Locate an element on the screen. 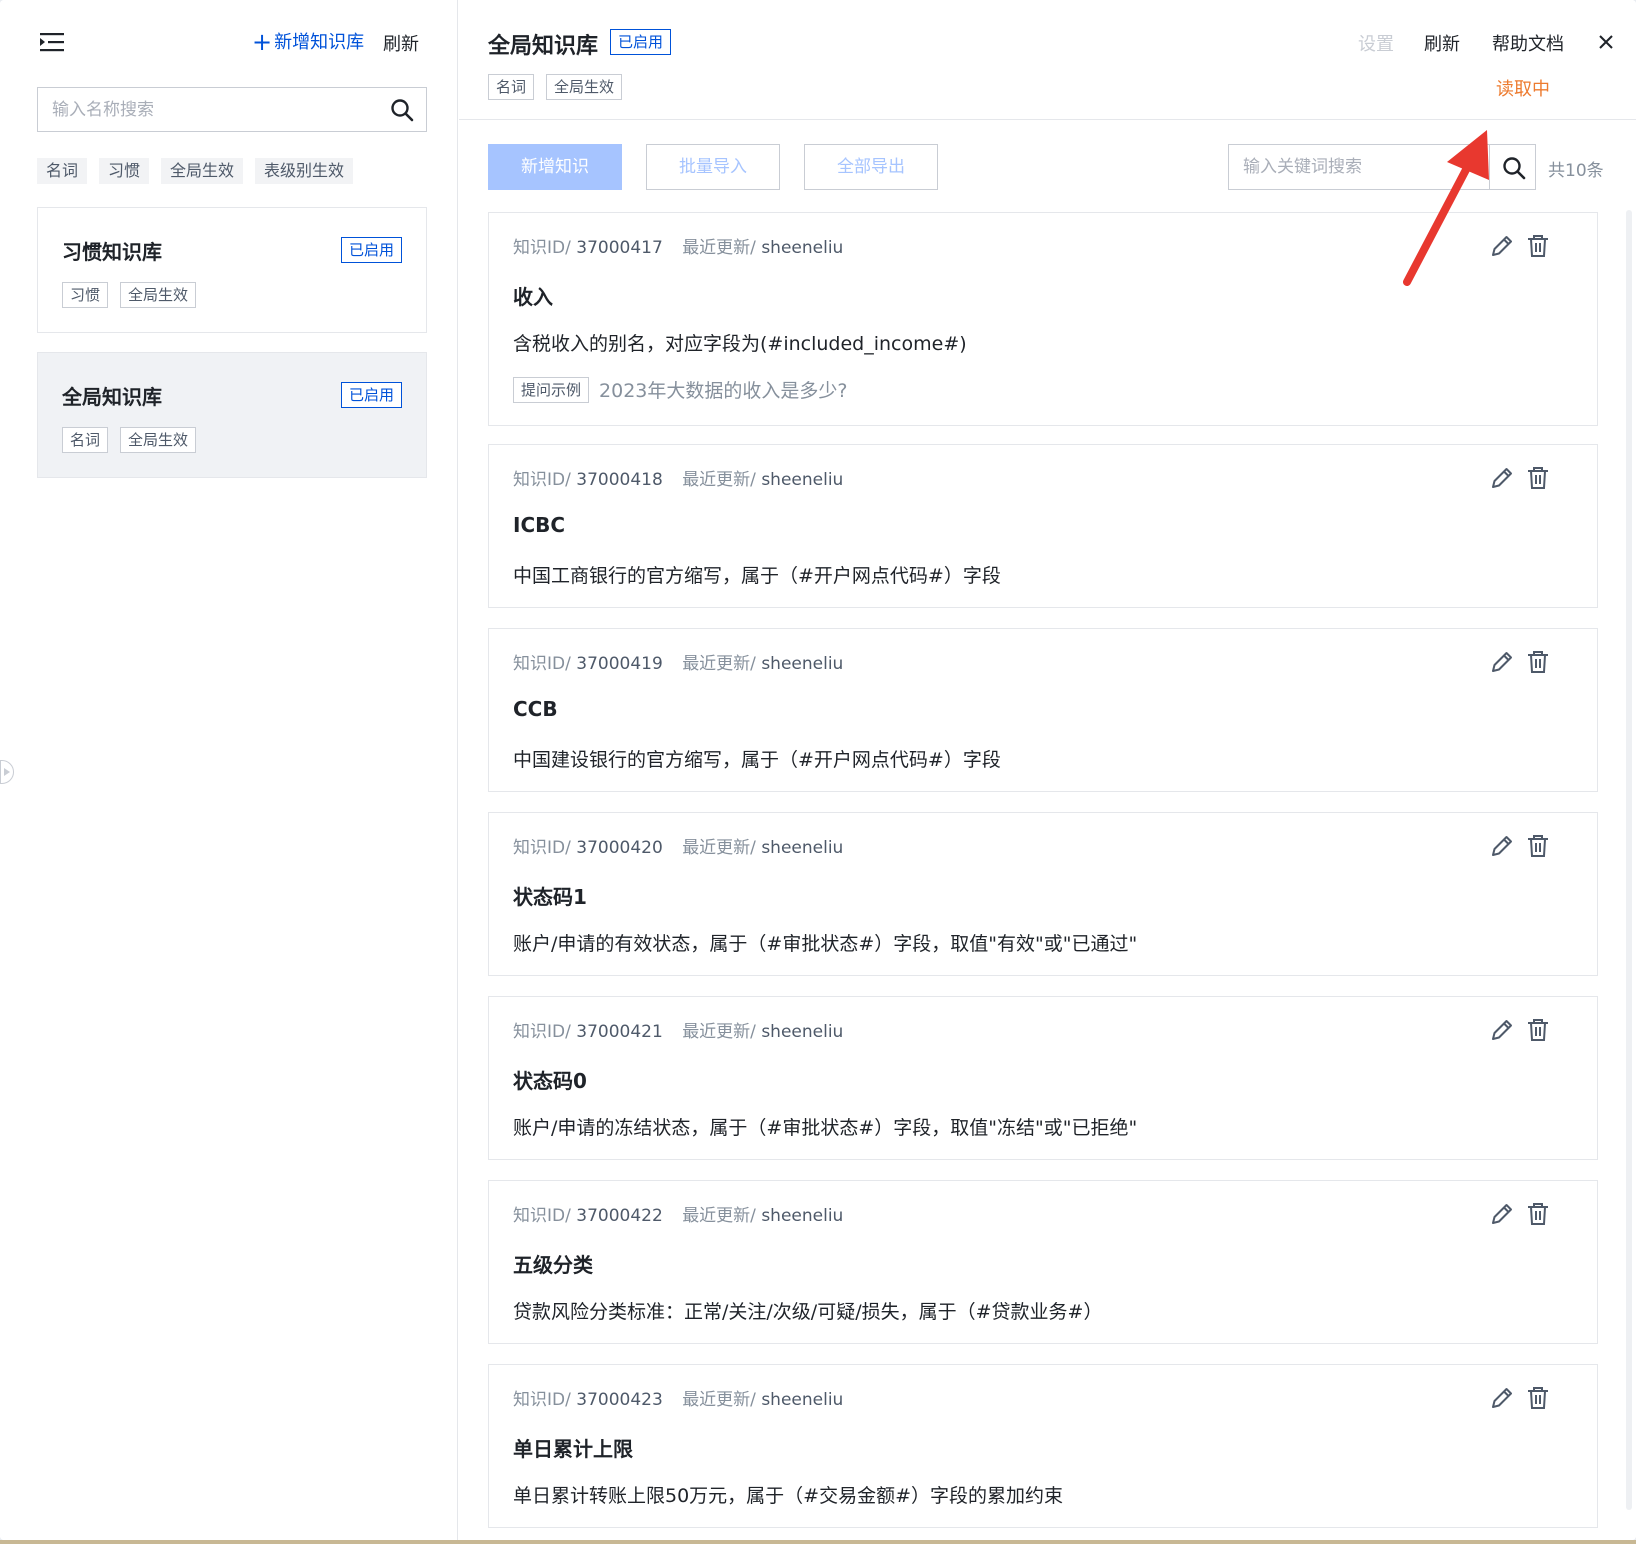 Image resolution: width=1636 pixels, height=1544 pixels. knowledge-id: 37000422 is located at coordinates (619, 1216).